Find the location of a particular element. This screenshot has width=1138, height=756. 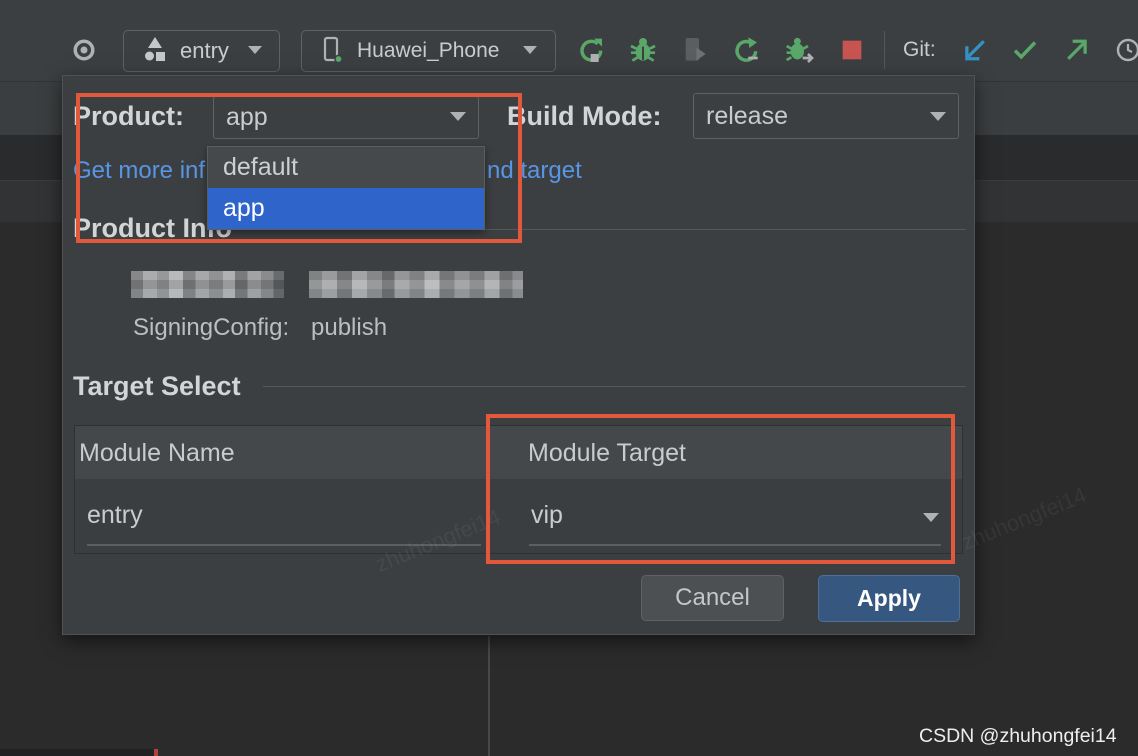

build-mode-label: Build Mode: is located at coordinates (584, 116).